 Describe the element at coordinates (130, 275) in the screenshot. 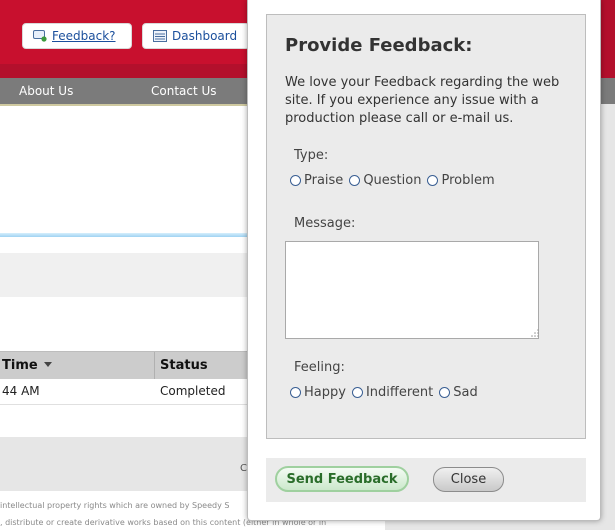

I see `toolbar-band` at that location.